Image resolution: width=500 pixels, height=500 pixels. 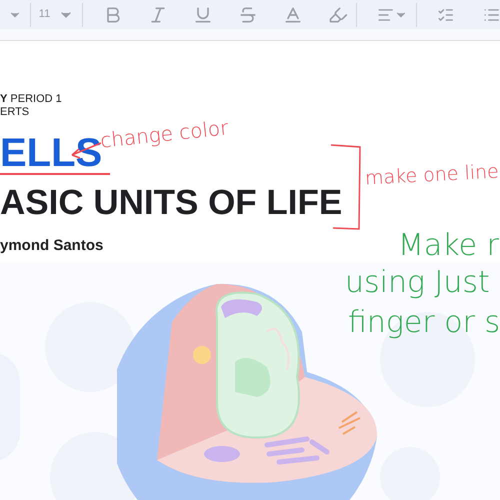 I want to click on header-text: ERTS, so click(x=15, y=112).